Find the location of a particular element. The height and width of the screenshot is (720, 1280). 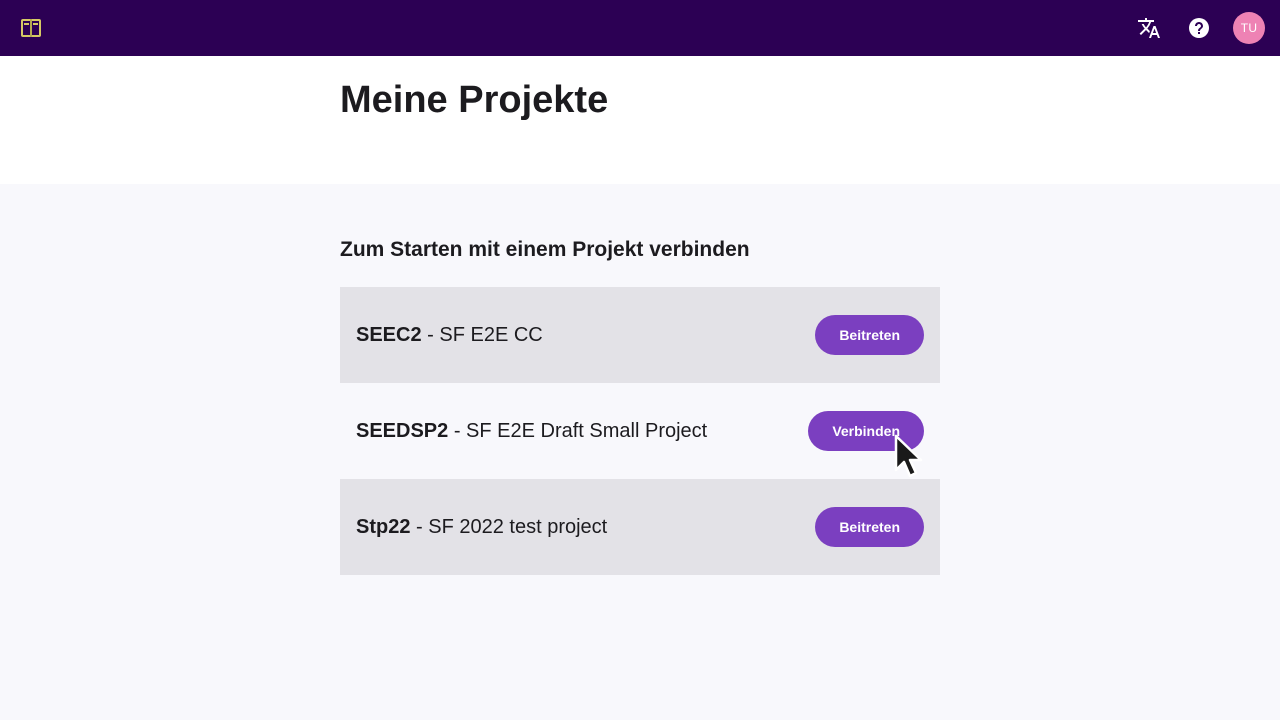

project-row-seec2: SEEC2 - SF E2E CC Beitreten is located at coordinates (640, 335).